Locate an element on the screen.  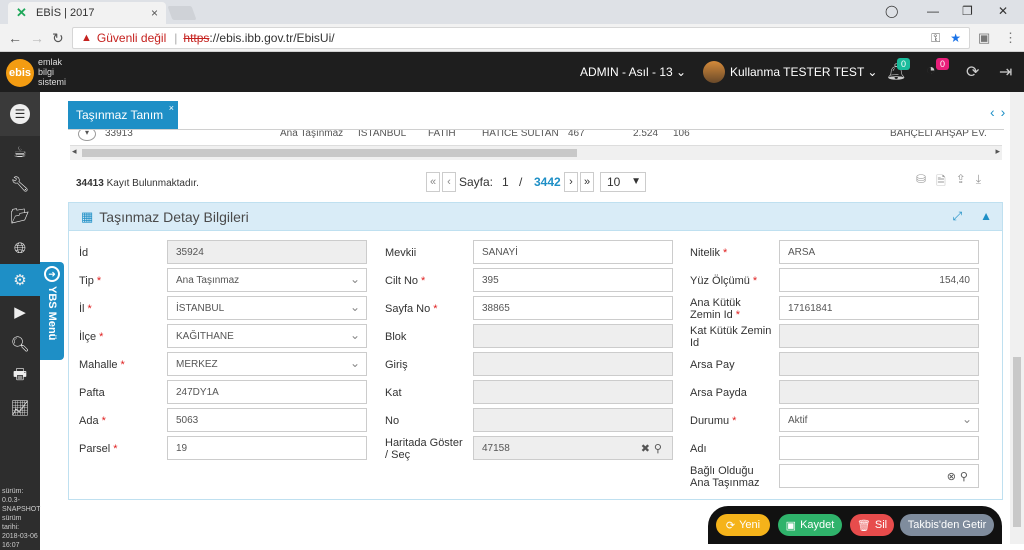
avatar is located at coordinates (714, 72).